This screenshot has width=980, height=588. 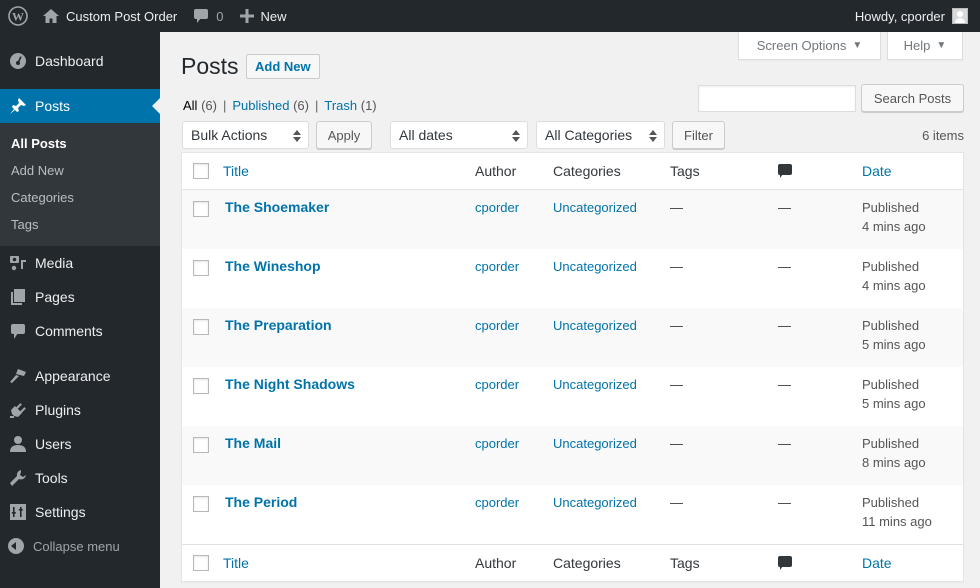 I want to click on menu-item-dashboard: Dashboard, so click(x=80, y=61).